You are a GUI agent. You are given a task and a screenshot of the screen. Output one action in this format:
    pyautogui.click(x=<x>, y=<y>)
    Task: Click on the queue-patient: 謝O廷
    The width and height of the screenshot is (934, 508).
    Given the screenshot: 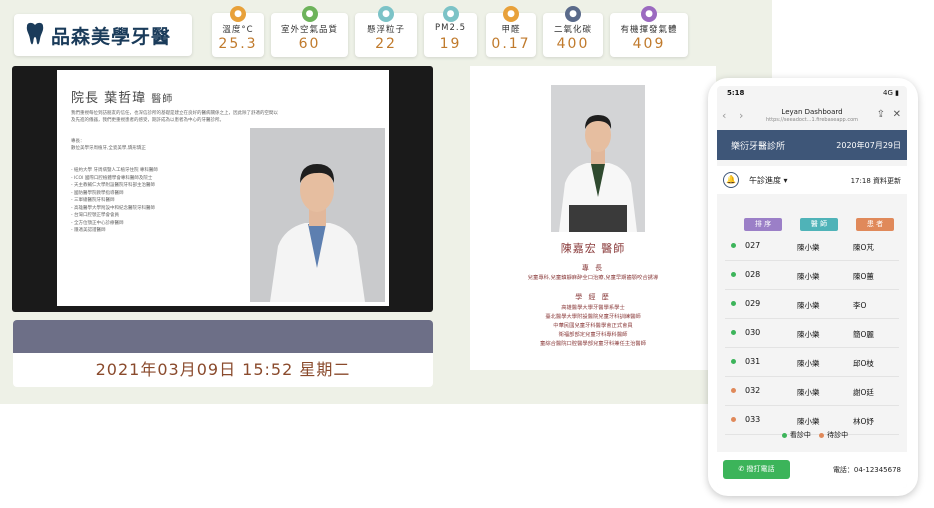 What is the action you would take?
    pyautogui.click(x=863, y=392)
    